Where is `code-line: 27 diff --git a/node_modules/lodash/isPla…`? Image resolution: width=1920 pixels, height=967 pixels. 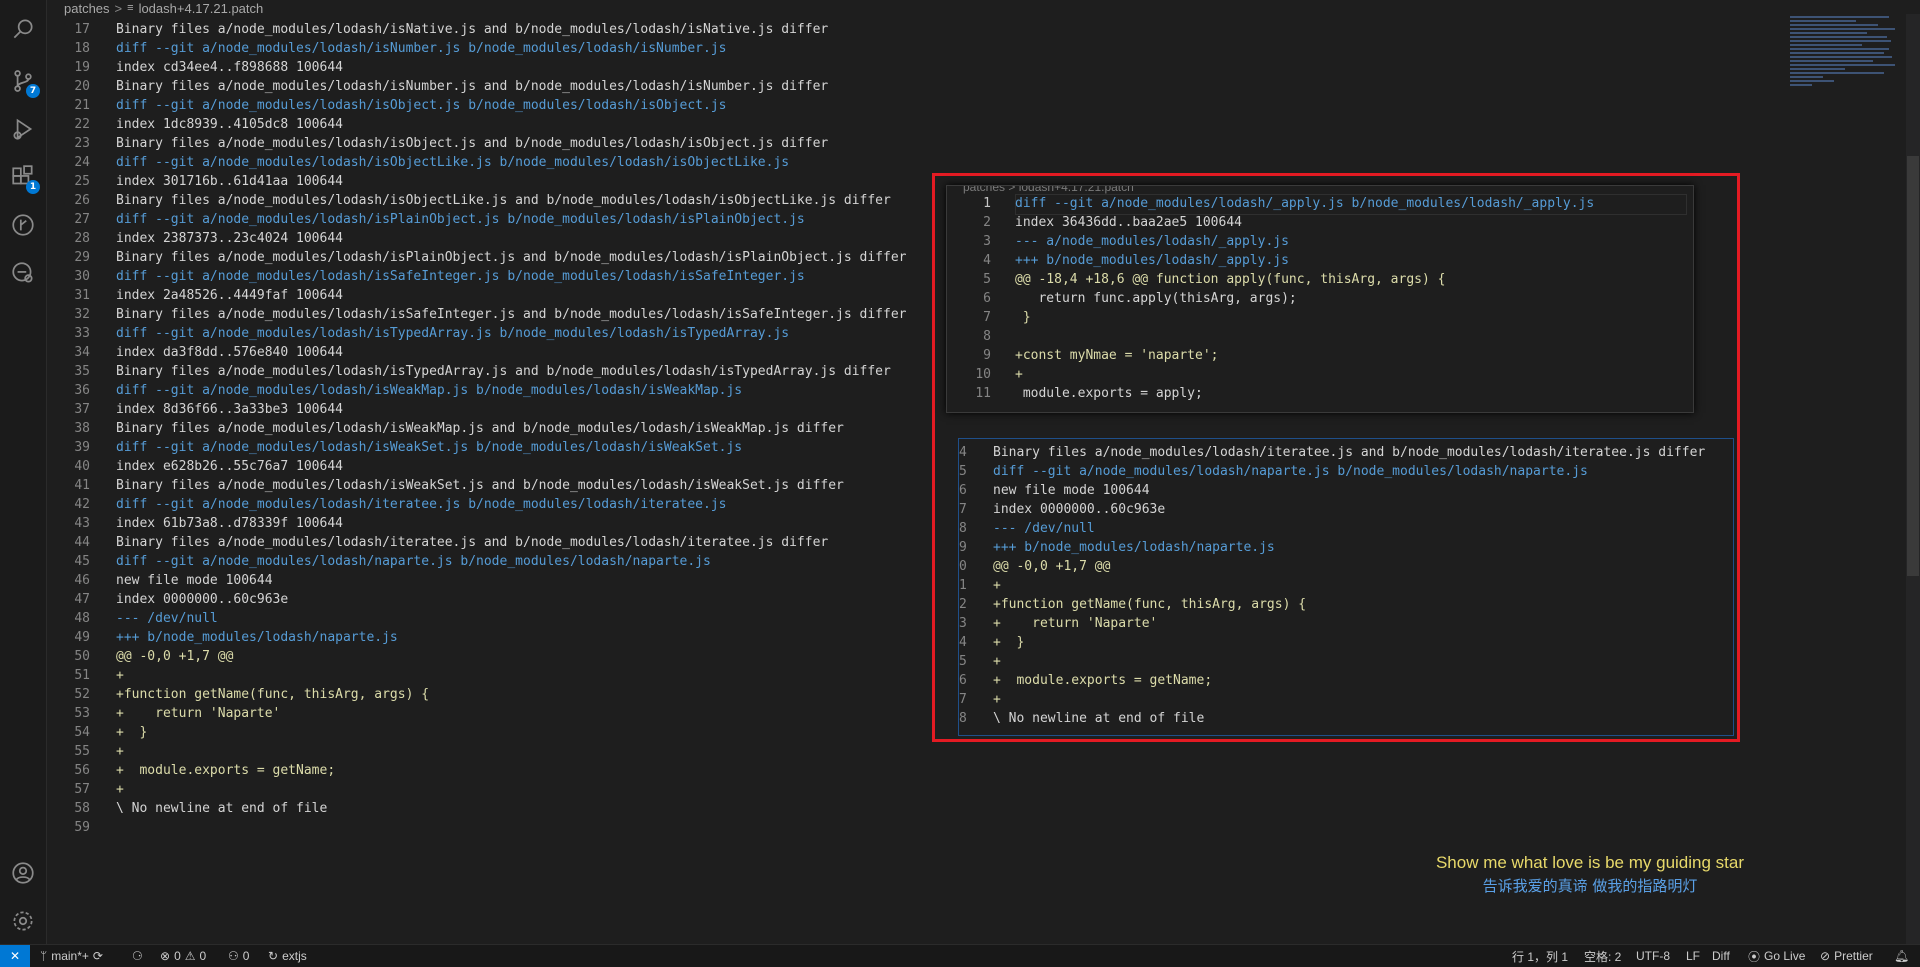
code-line: 27 diff --git a/node_modules/lodash/isPla… is located at coordinates (496, 219).